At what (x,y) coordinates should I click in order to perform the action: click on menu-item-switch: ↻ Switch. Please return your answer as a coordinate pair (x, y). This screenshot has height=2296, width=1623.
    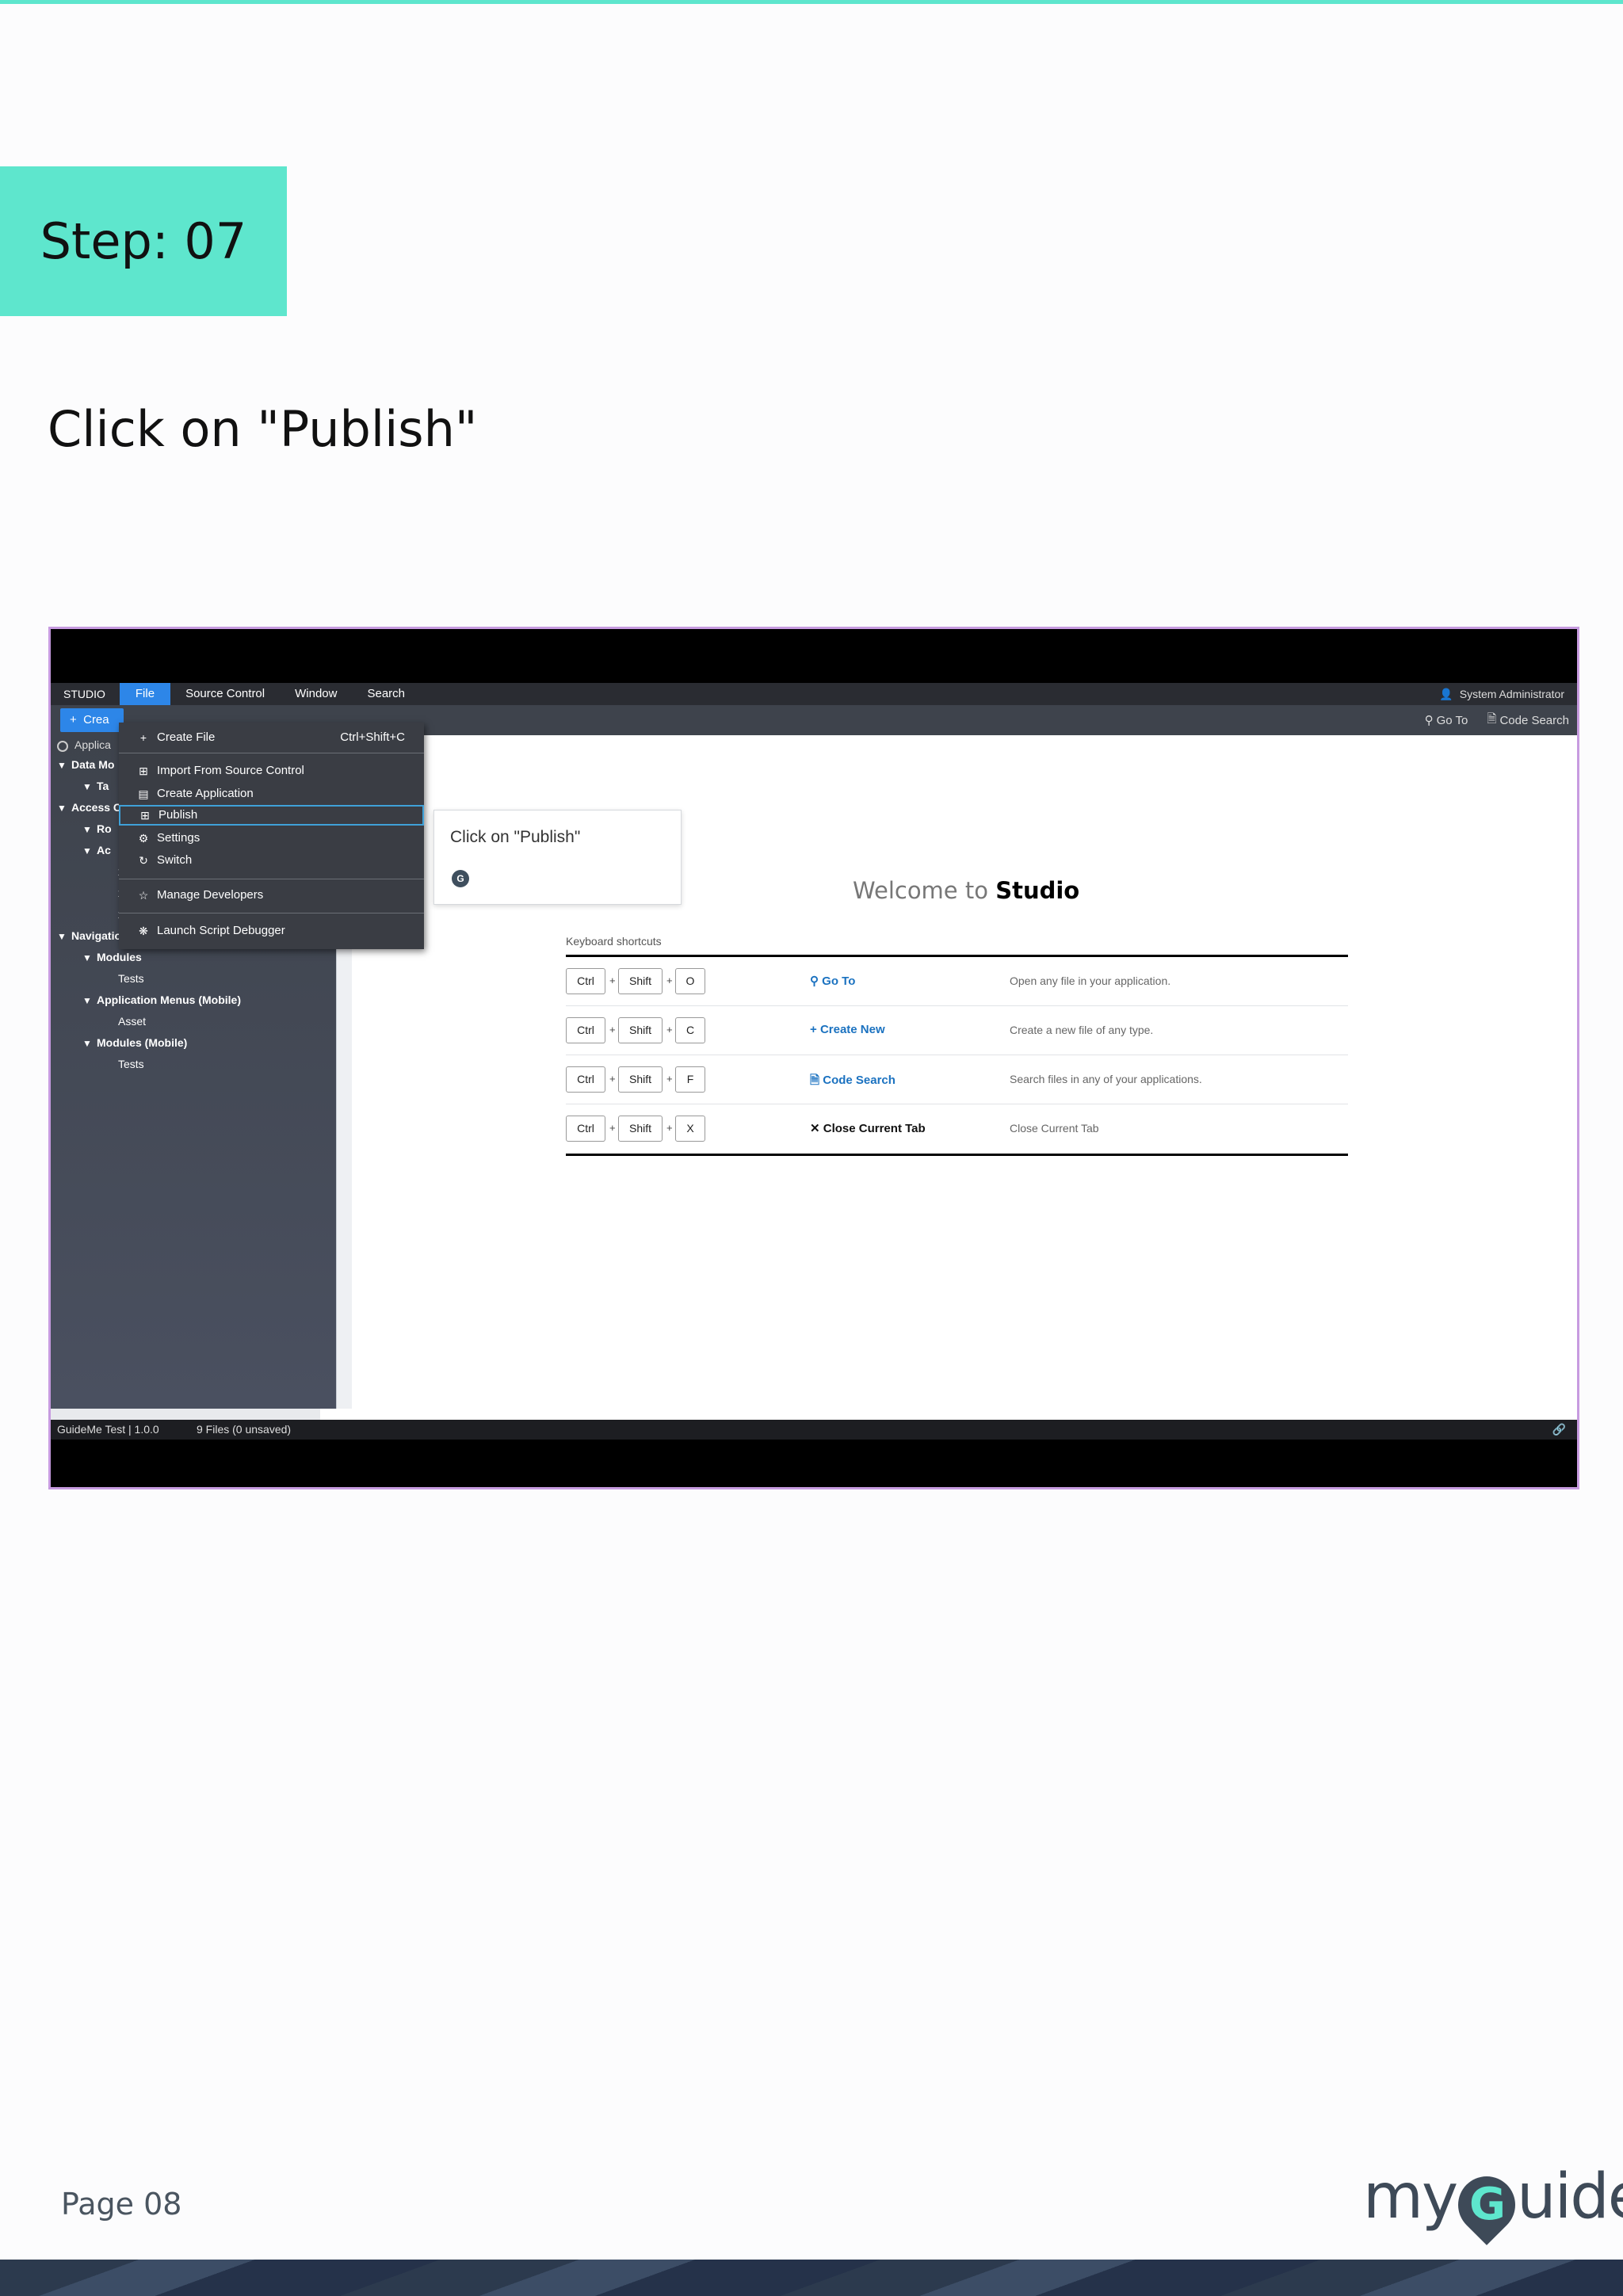
    Looking at the image, I should click on (271, 860).